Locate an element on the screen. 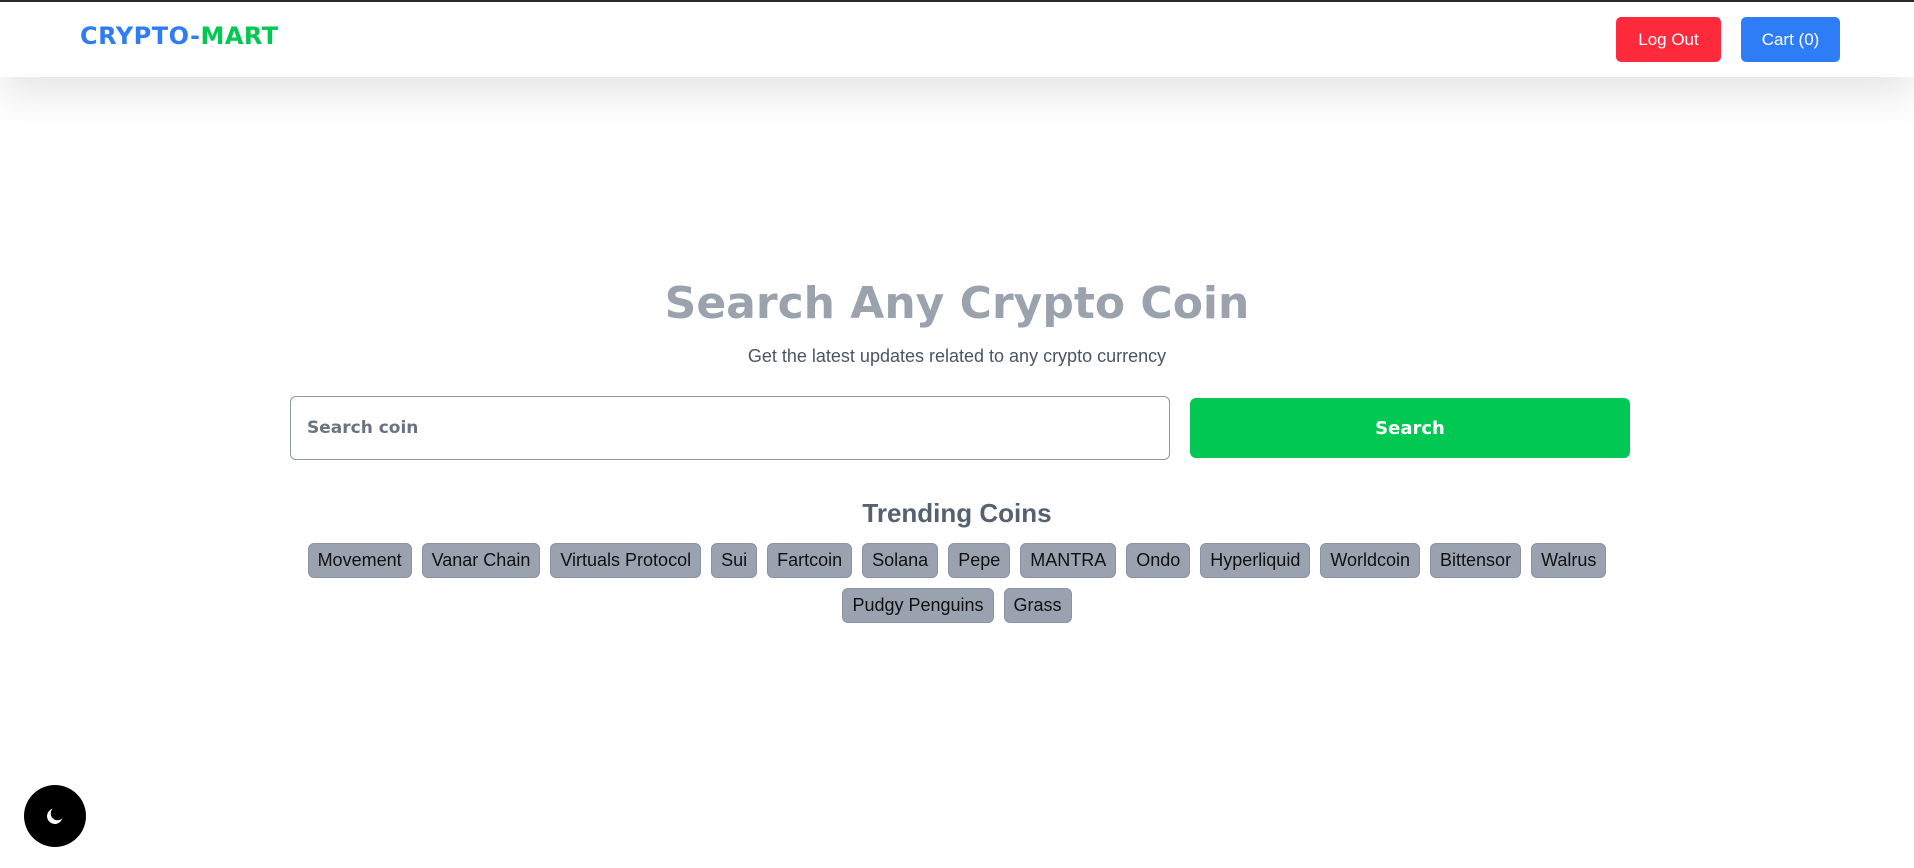  coin-chip-virtuals-protocol: Virtuals Protocol is located at coordinates (626, 560).